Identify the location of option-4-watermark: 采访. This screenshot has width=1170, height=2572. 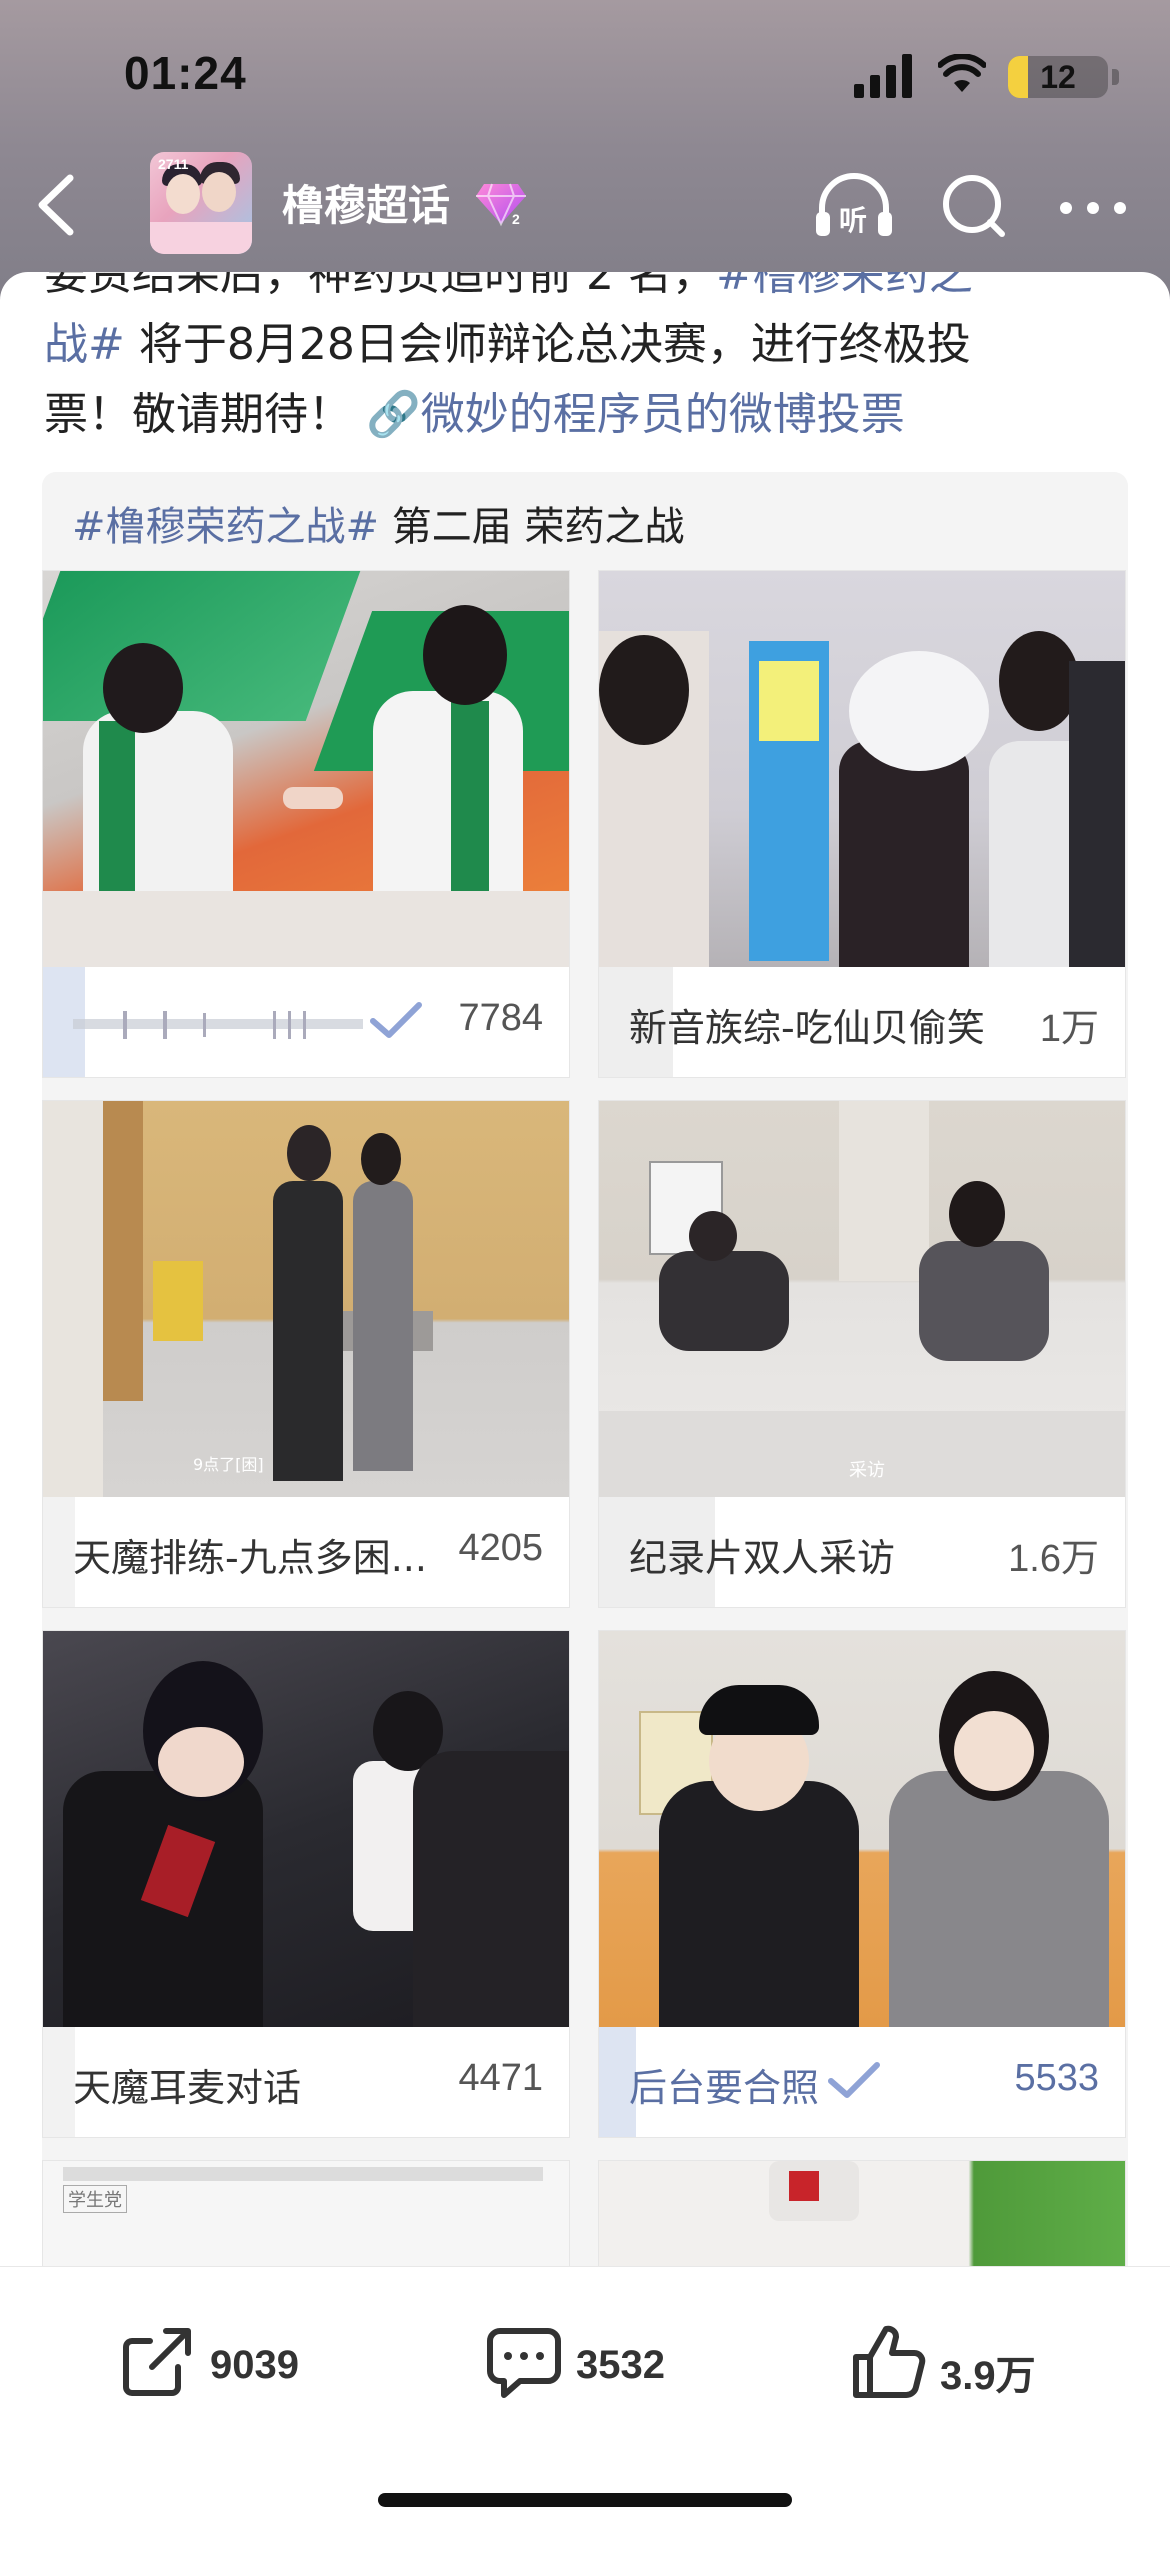
(867, 1470).